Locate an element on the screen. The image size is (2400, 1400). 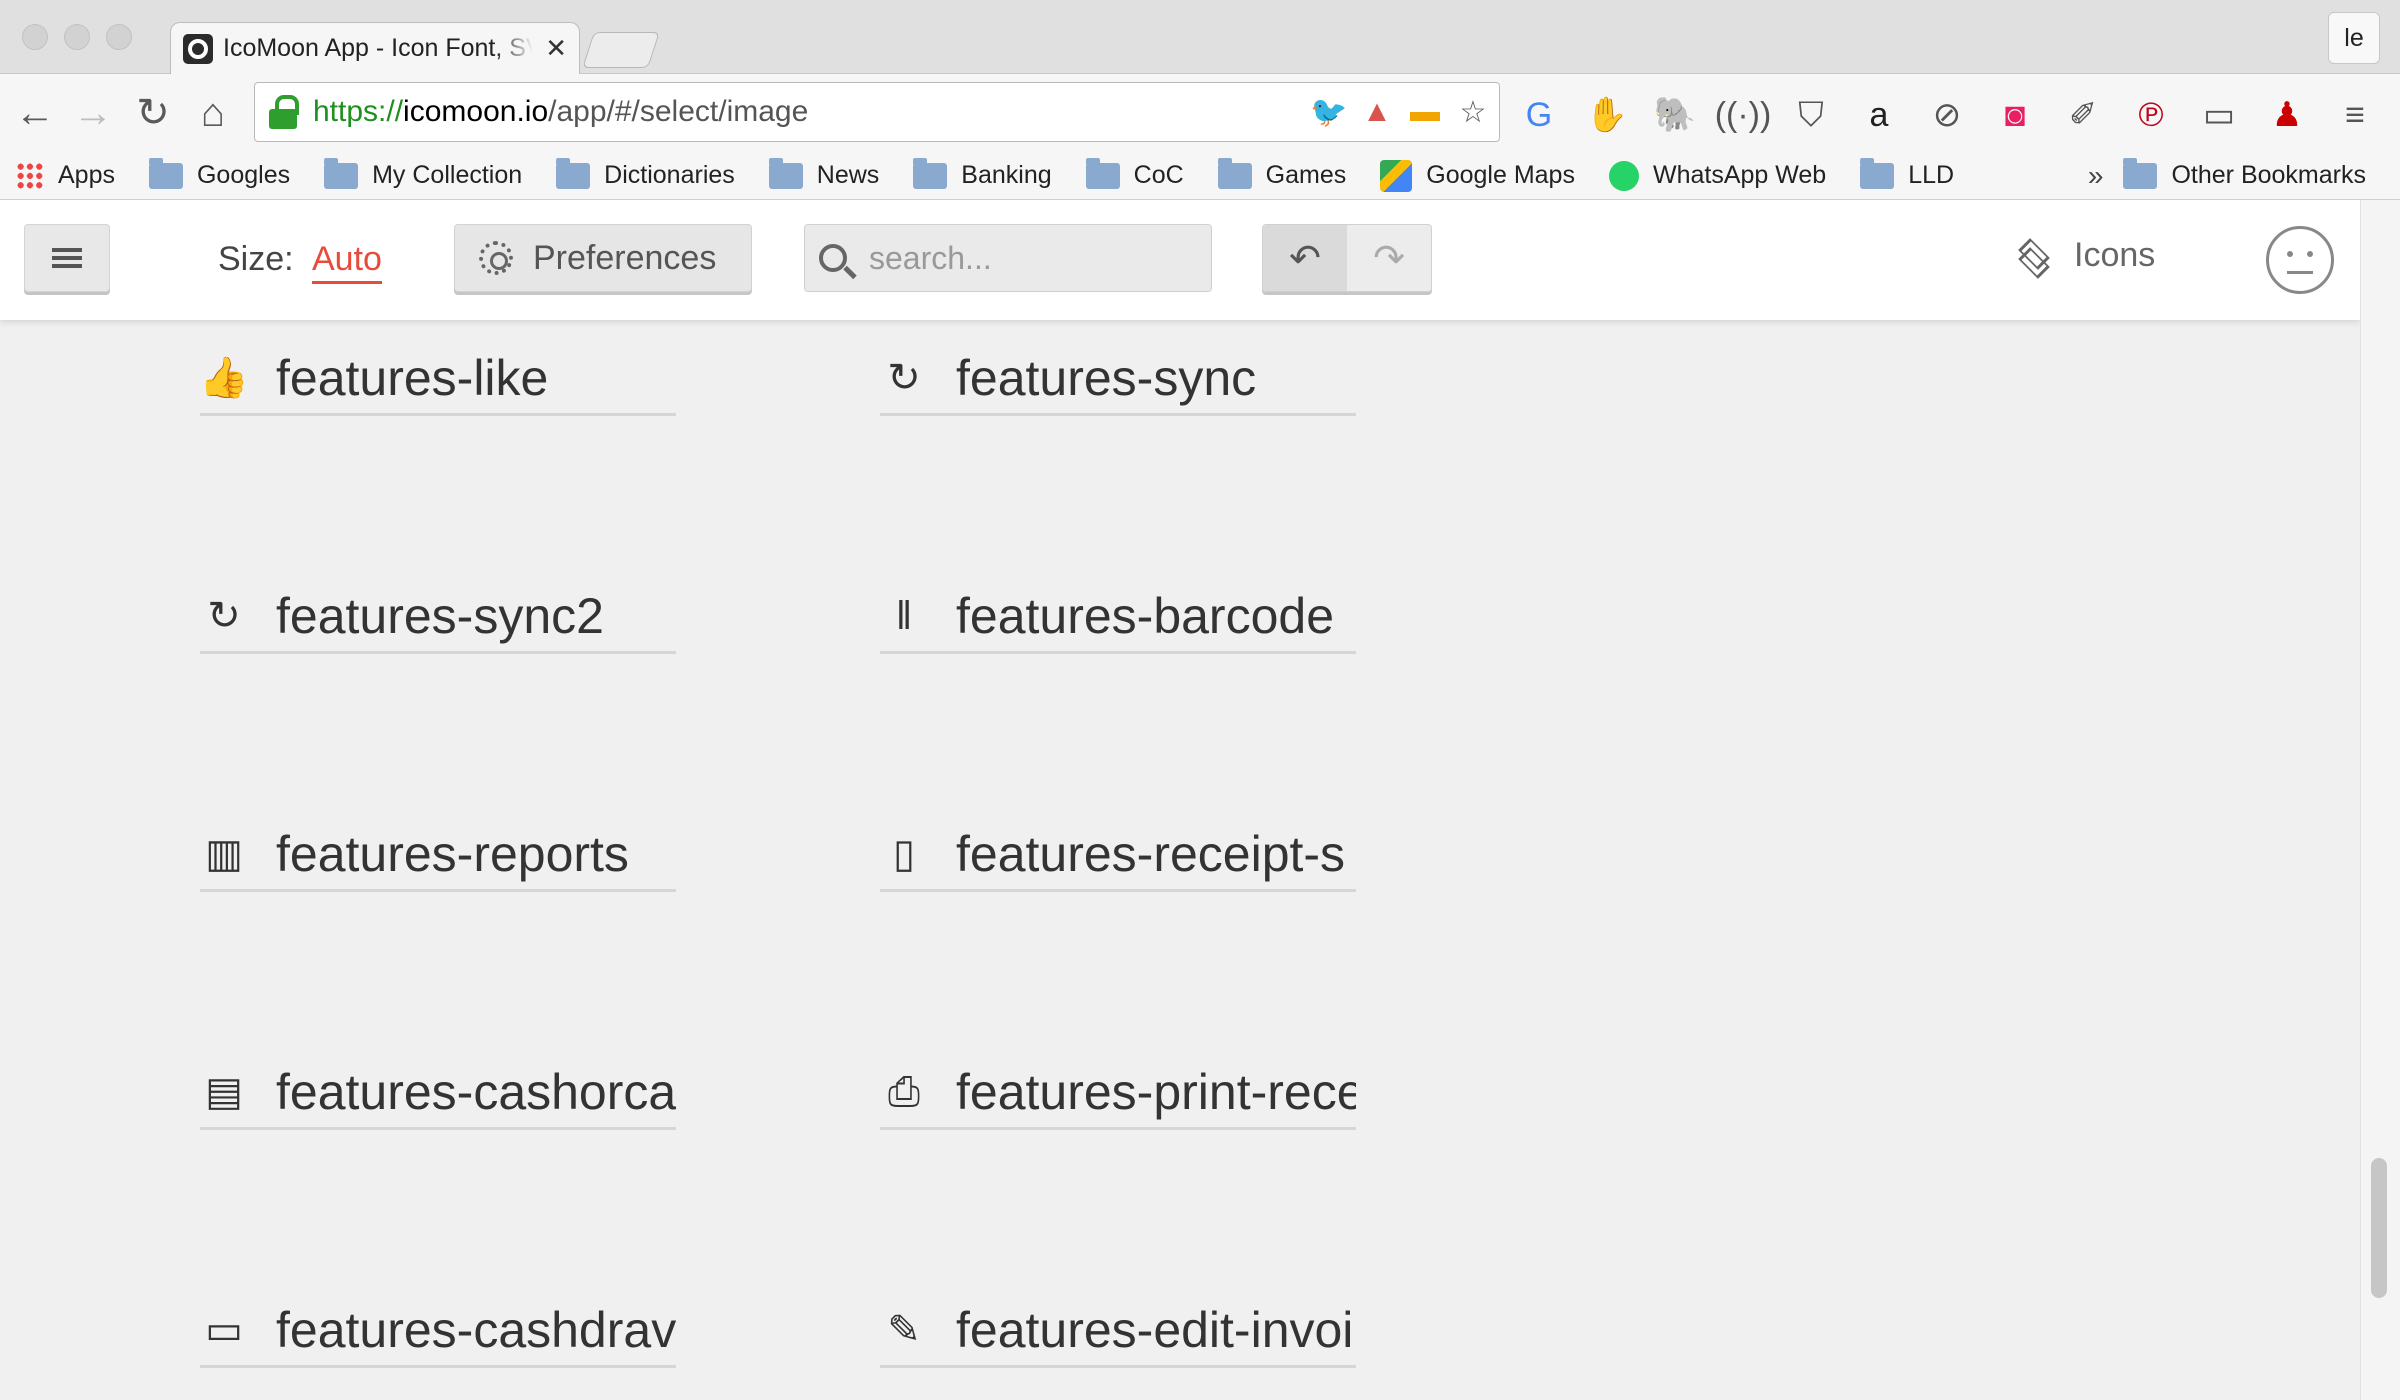
bookmark-whatsapp-web: WhatsApp Web is located at coordinates (1717, 175).